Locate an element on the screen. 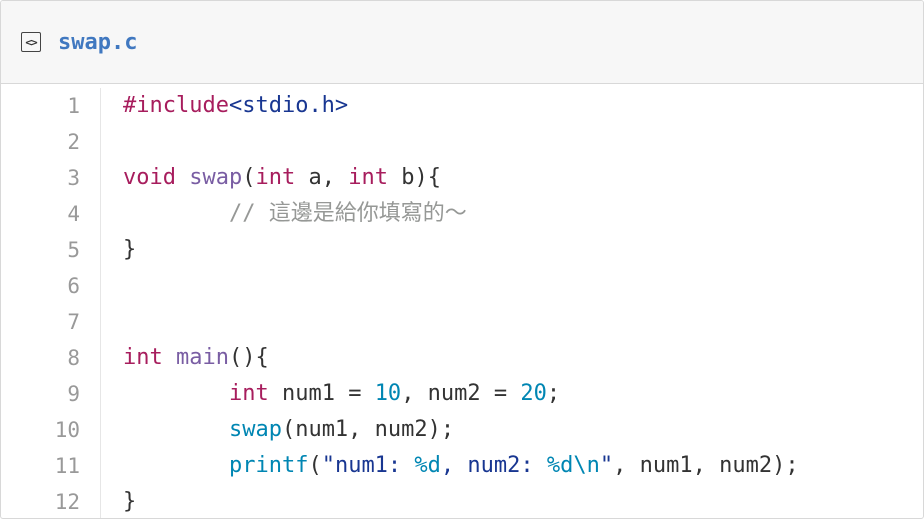  file-name-link: swap.c is located at coordinates (97, 42).